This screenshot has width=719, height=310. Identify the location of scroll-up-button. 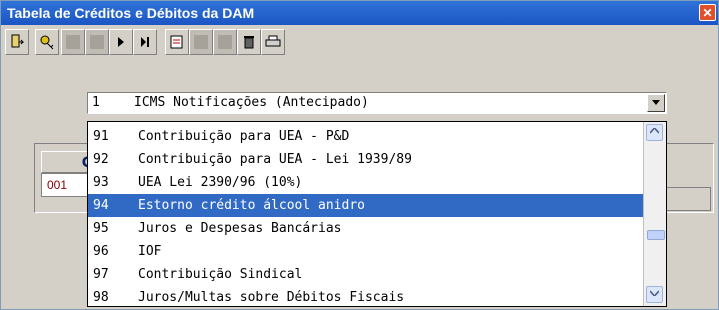
(654, 132).